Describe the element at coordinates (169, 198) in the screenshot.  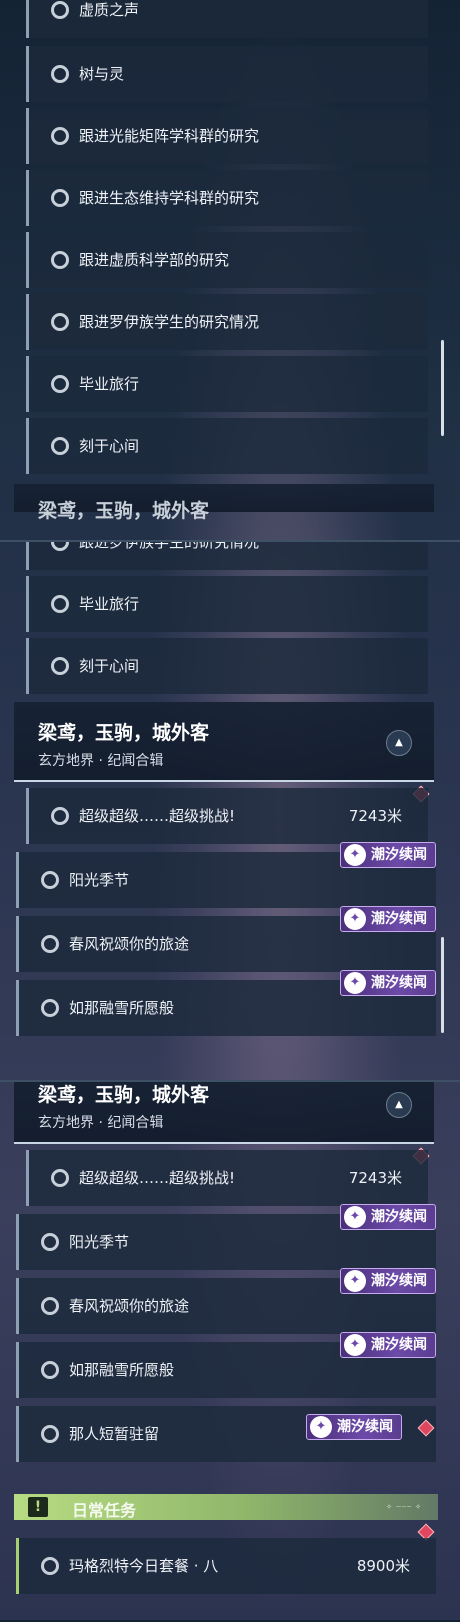
I see `quest-label: 跟进生态维持学科群的研究` at that location.